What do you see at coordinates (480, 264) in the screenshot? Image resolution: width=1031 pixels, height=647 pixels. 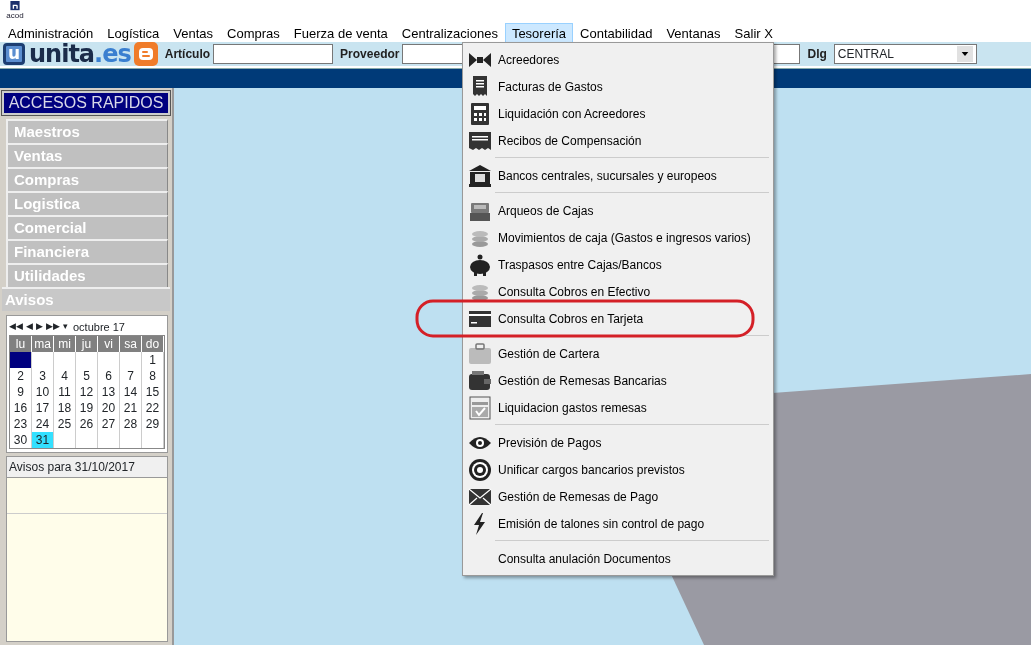 I see `piggy-bank-icon` at bounding box center [480, 264].